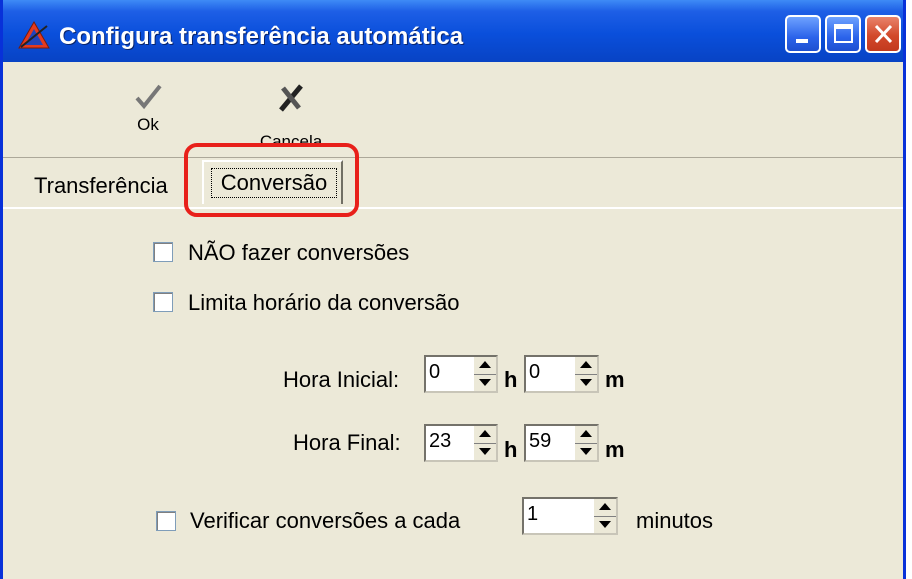 This screenshot has height=579, width=912. Describe the element at coordinates (615, 379) in the screenshot. I see `start-minute-unit: m` at that location.